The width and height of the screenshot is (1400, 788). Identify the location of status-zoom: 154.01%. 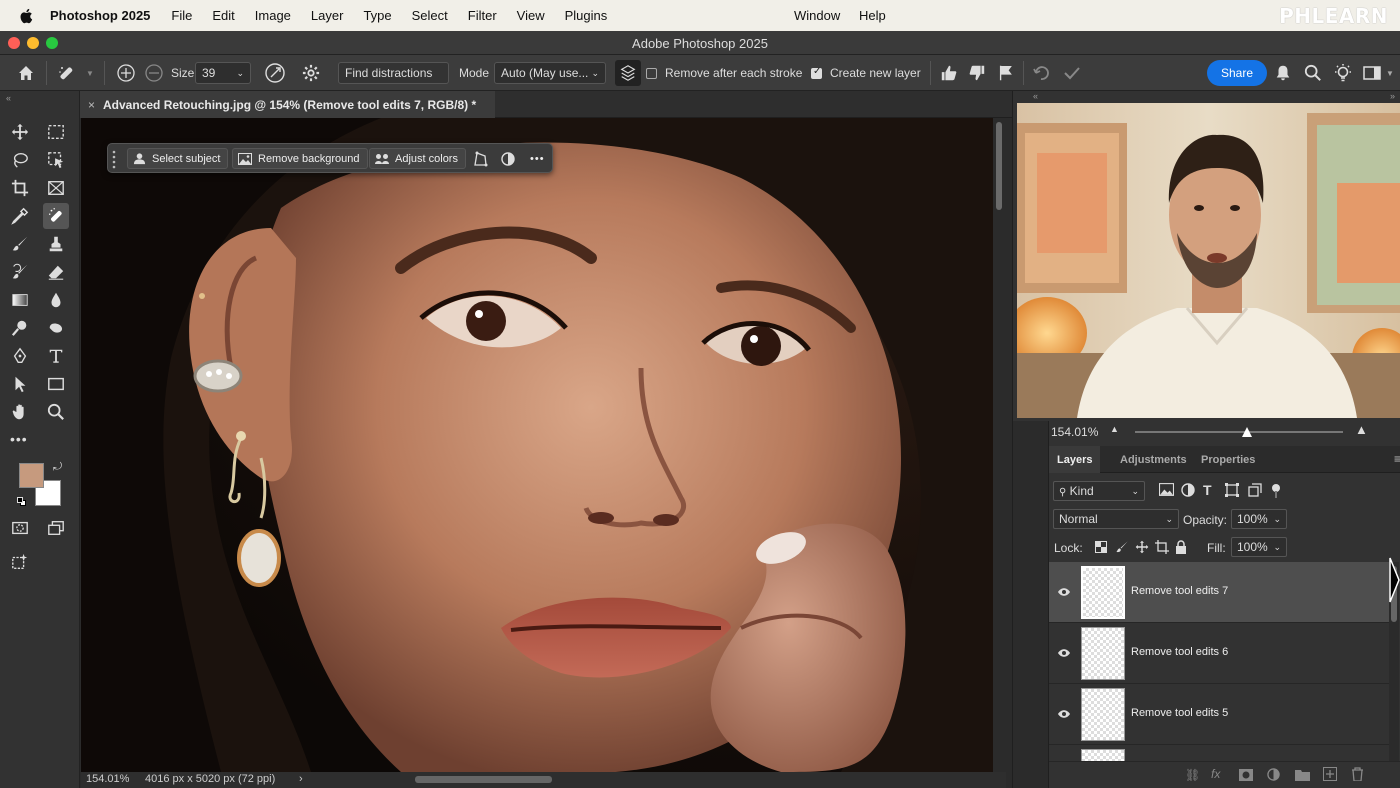
(107, 779).